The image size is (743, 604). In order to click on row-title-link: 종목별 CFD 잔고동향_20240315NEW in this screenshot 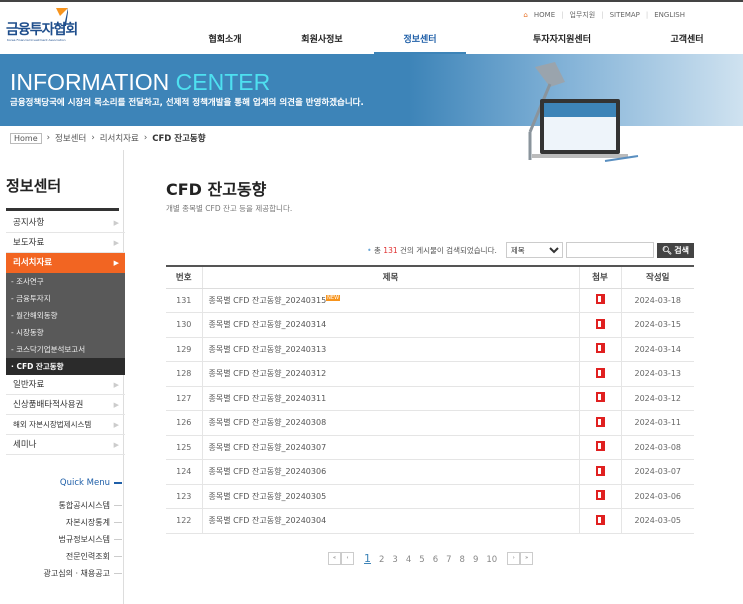, I will do `click(390, 300)`.